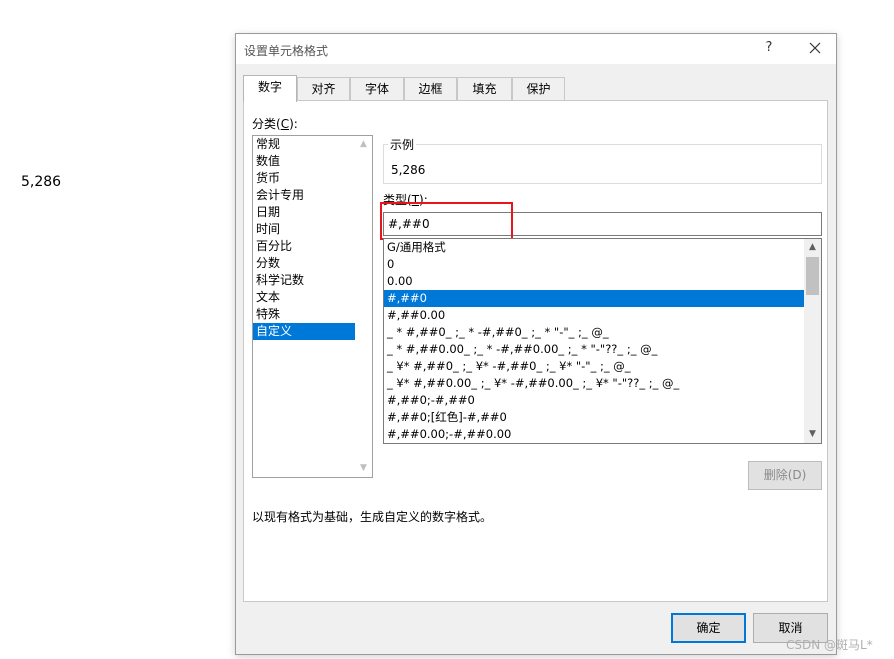 Image resolution: width=894 pixels, height=659 pixels. What do you see at coordinates (484, 89) in the screenshot?
I see `tab-fill: 填充` at bounding box center [484, 89].